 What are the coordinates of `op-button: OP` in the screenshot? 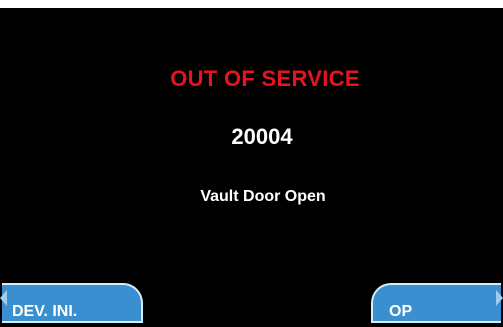 It's located at (436, 303).